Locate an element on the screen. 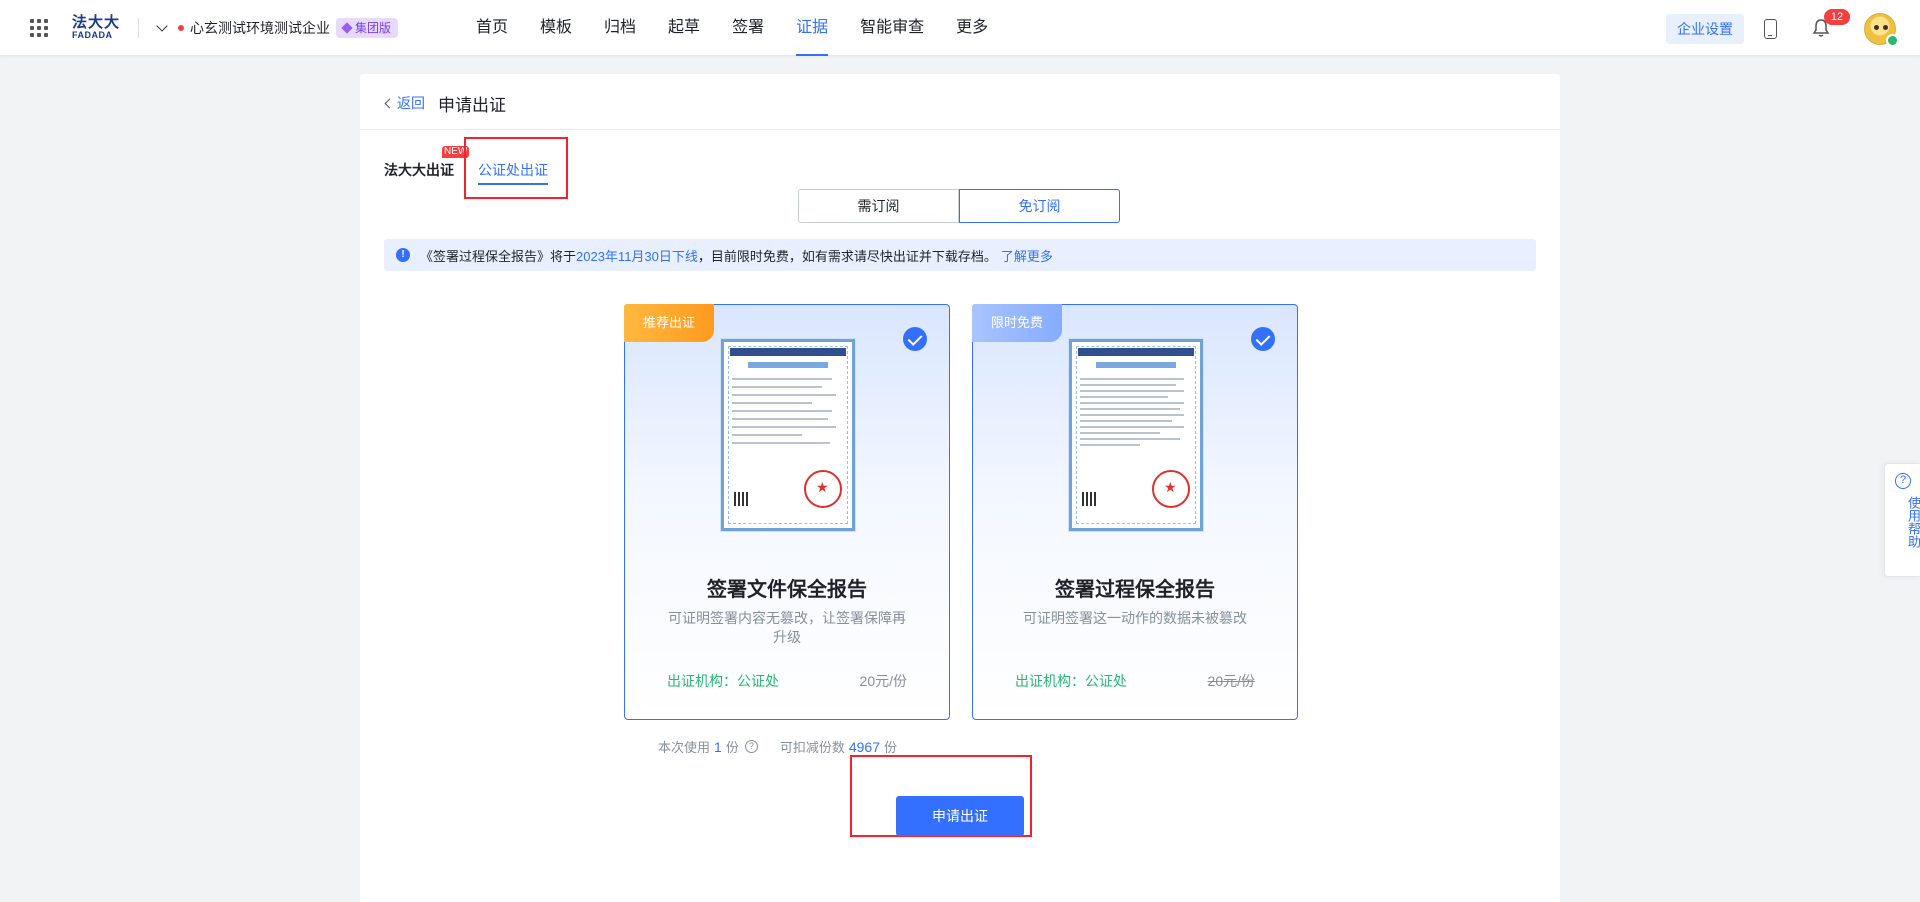 The height and width of the screenshot is (902, 1920). nav-item-sign: 签署 is located at coordinates (748, 28).